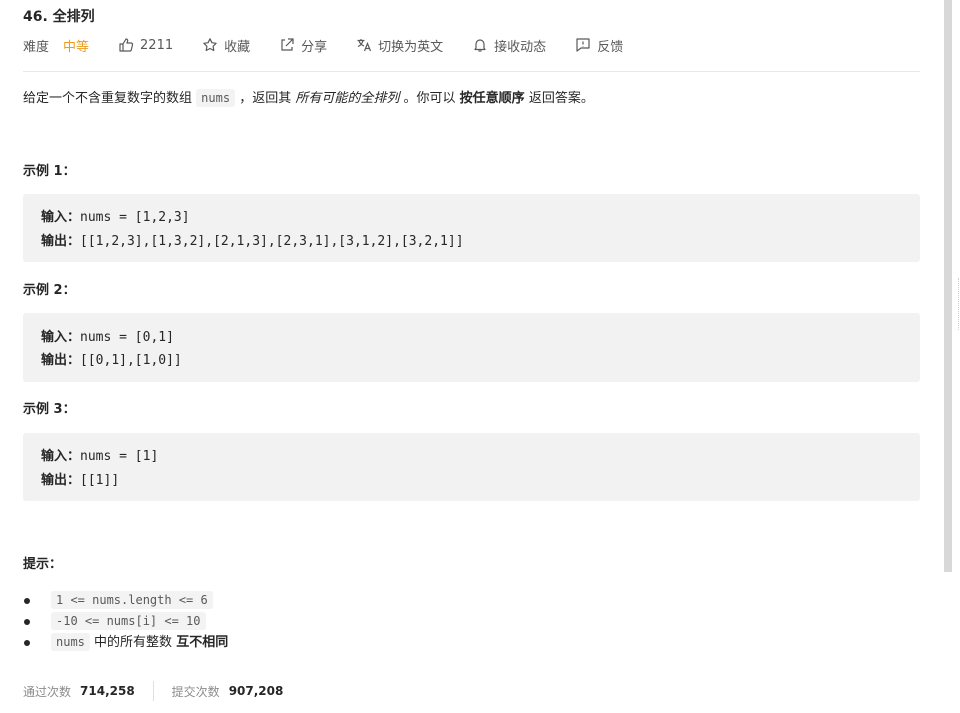 This screenshot has width=960, height=713. I want to click on bell-icon, so click(480, 45).